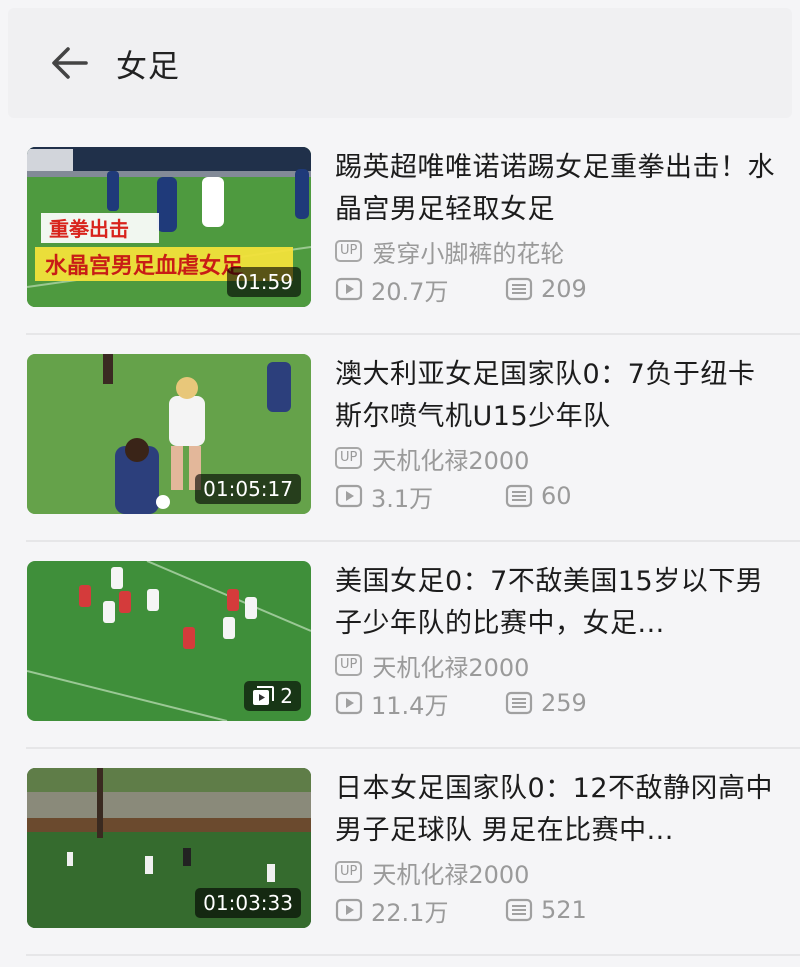 The width and height of the screenshot is (800, 967). I want to click on divider, so click(413, 955).